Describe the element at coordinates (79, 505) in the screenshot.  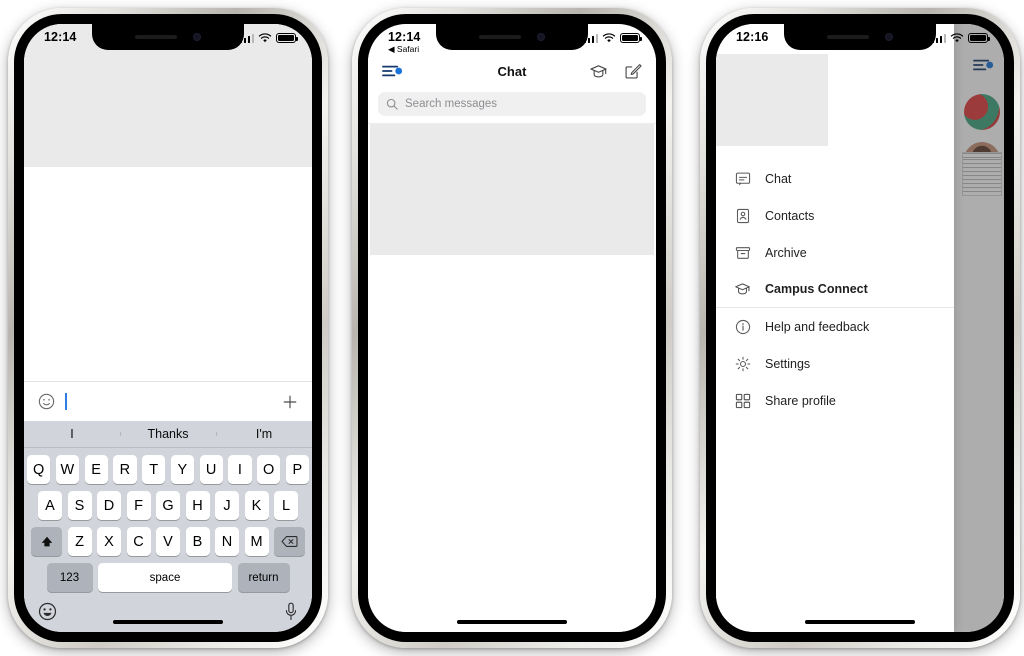
I see `key: S` at that location.